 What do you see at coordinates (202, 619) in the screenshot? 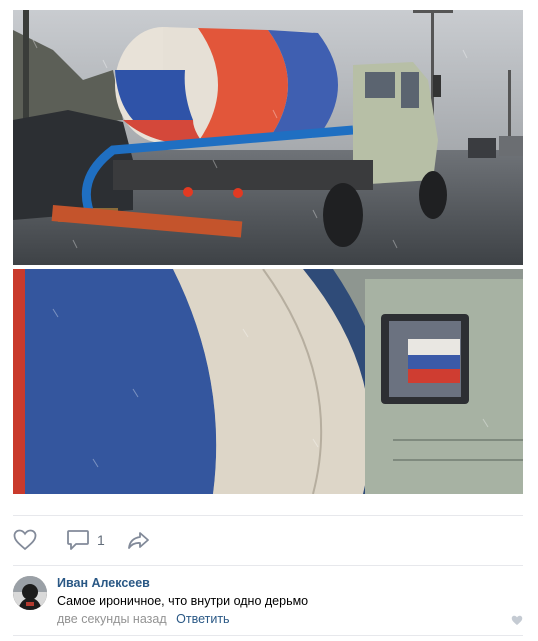
I see `reply-button: Ответить` at bounding box center [202, 619].